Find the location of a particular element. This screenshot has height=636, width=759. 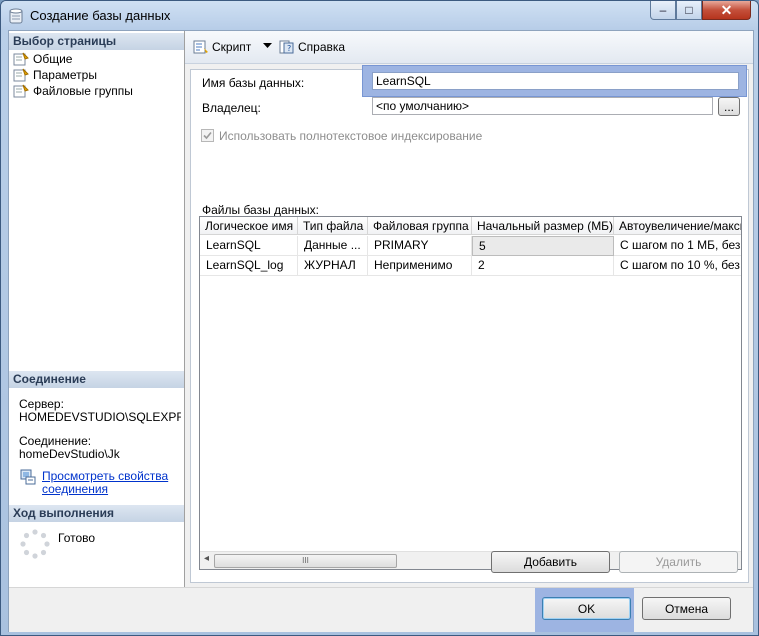

cancel-button: Отмена is located at coordinates (686, 608).